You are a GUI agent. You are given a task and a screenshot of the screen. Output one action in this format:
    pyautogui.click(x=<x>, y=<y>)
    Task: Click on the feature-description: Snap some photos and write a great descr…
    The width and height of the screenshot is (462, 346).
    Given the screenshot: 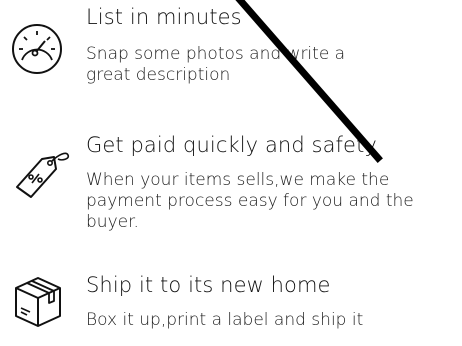 What is the action you would take?
    pyautogui.click(x=216, y=64)
    